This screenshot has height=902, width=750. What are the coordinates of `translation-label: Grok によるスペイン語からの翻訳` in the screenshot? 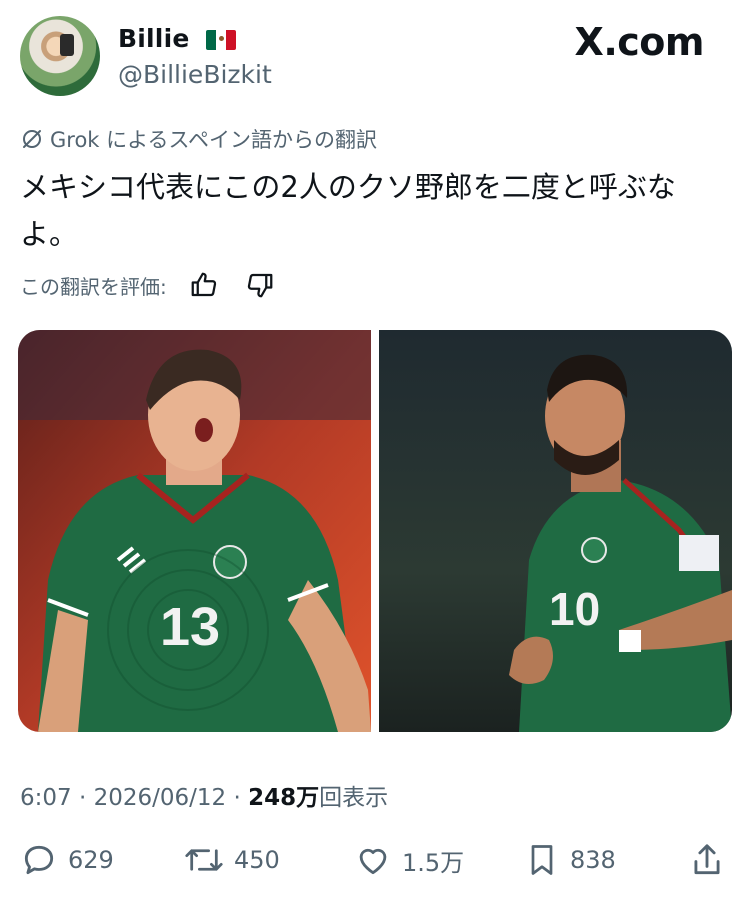 It's located at (214, 140).